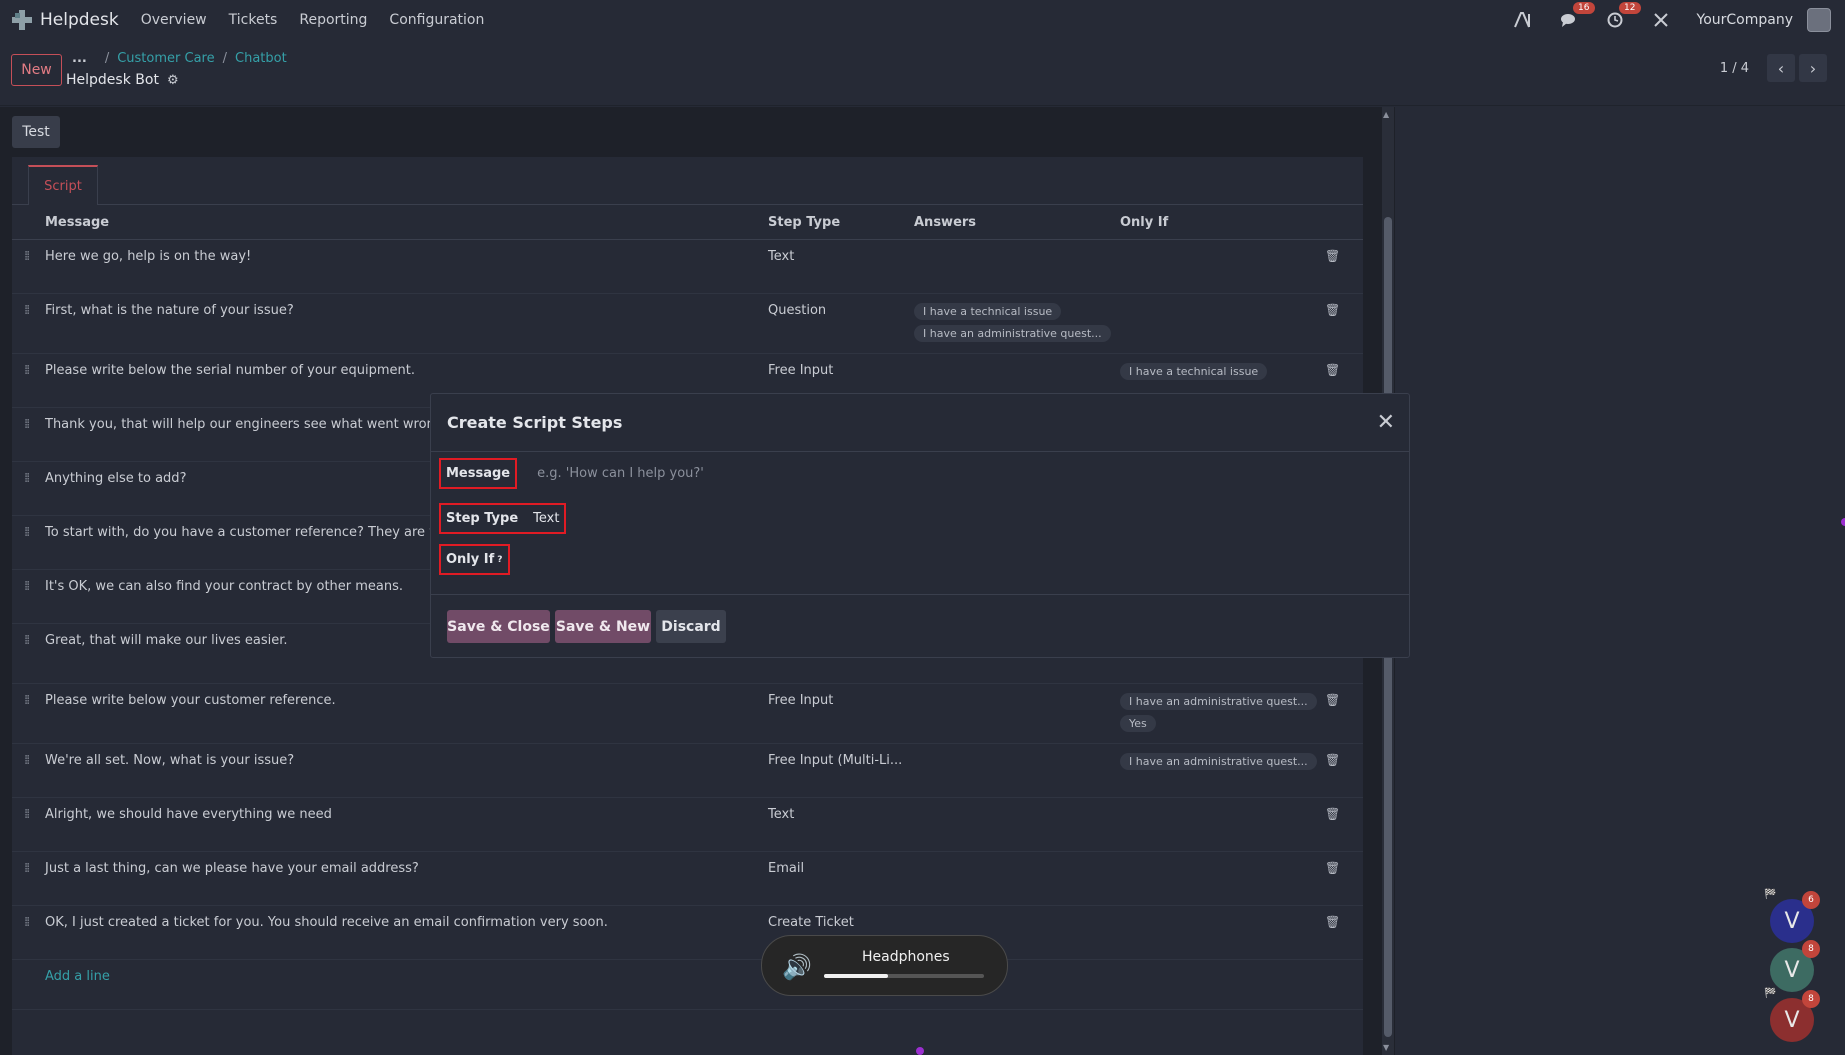  What do you see at coordinates (253, 20) in the screenshot?
I see `menu-tickets: Tickets` at bounding box center [253, 20].